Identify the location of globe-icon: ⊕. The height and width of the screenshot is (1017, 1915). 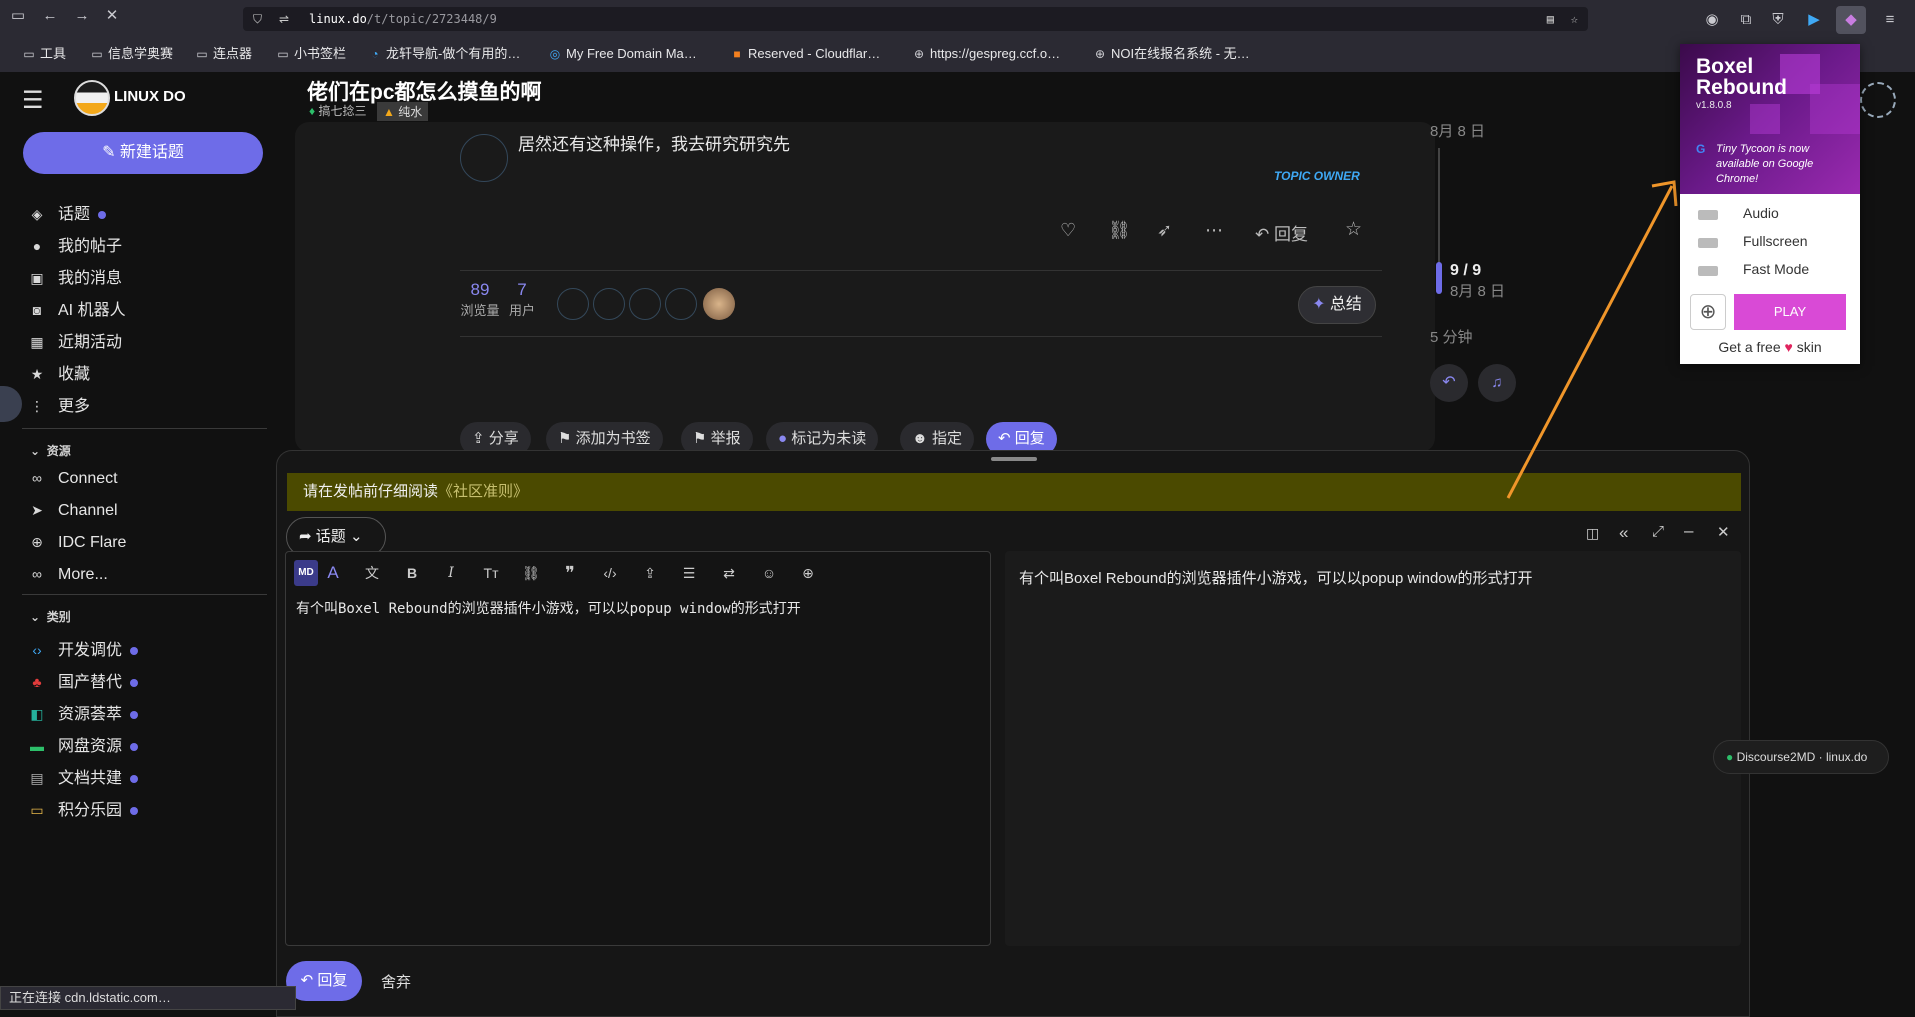
(1708, 312).